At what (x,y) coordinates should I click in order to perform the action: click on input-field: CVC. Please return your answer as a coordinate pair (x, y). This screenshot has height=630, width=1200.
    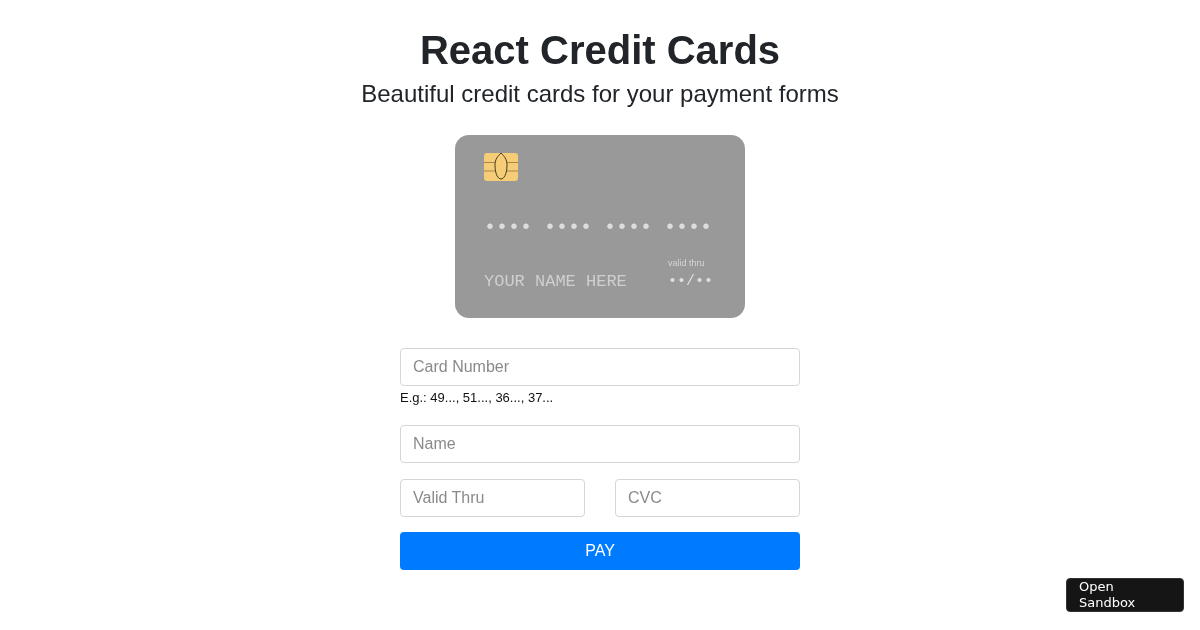
    Looking at the image, I should click on (707, 497).